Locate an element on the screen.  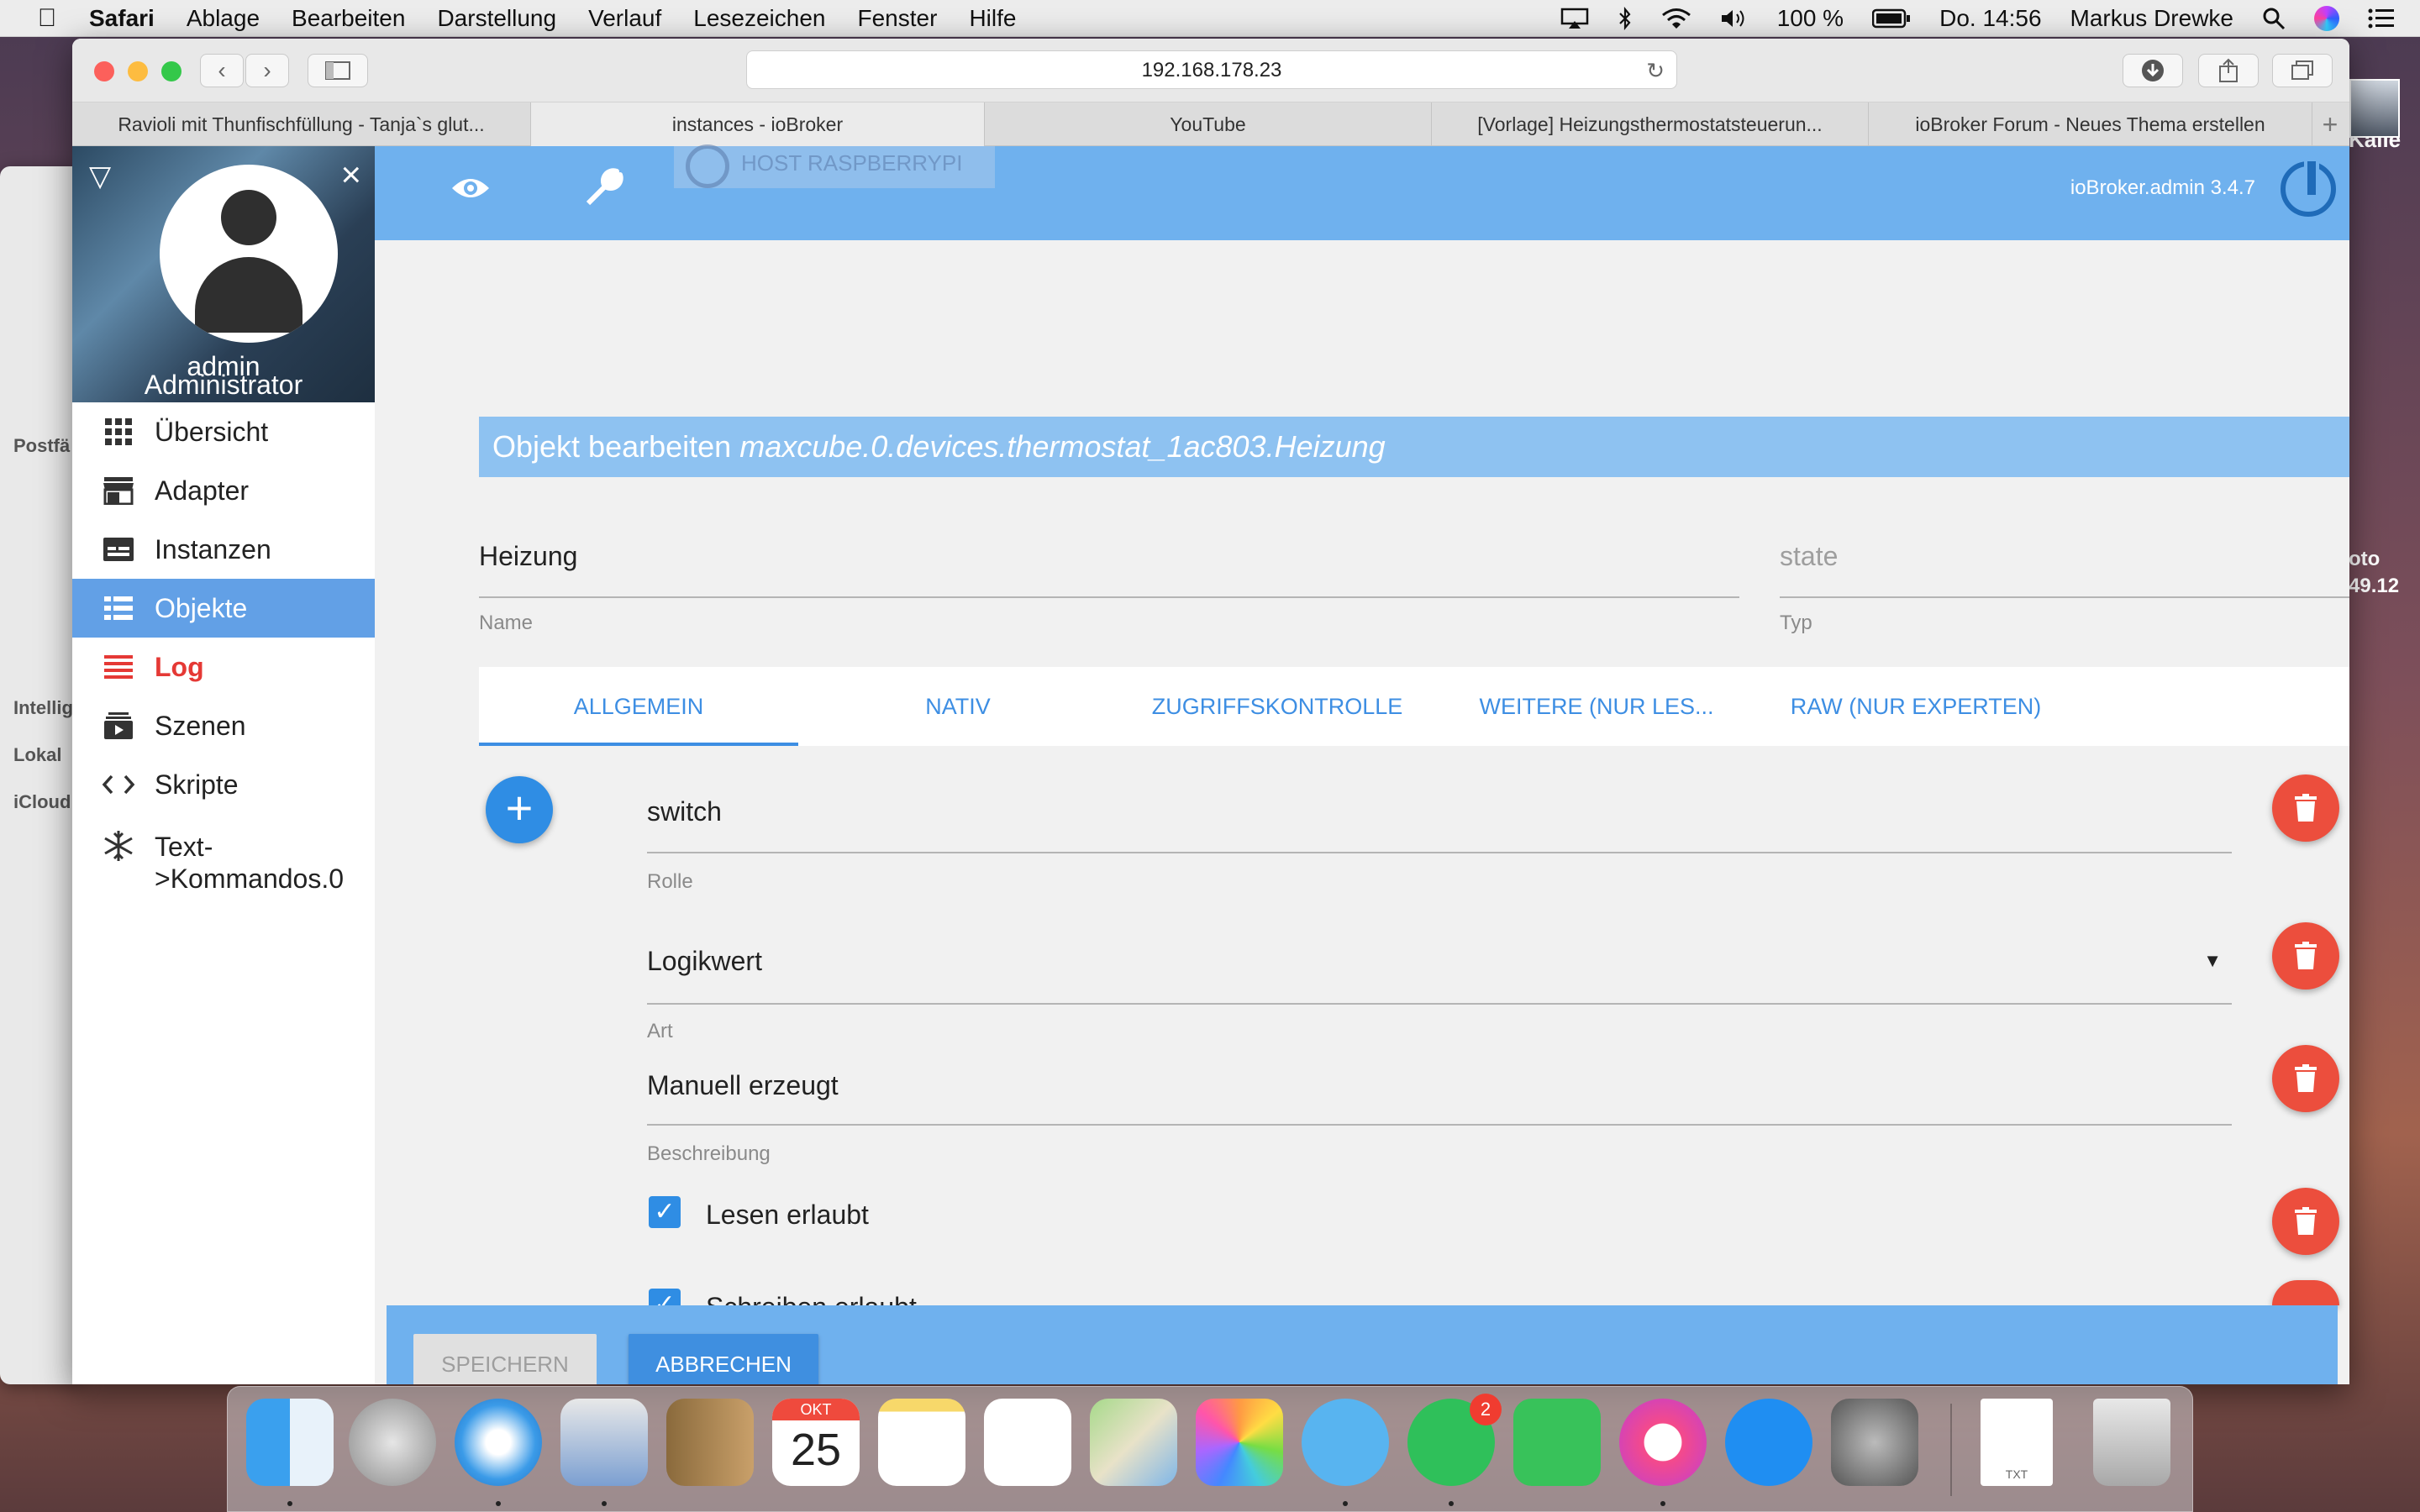
delete-beschreibung-button is located at coordinates (2305, 1078).